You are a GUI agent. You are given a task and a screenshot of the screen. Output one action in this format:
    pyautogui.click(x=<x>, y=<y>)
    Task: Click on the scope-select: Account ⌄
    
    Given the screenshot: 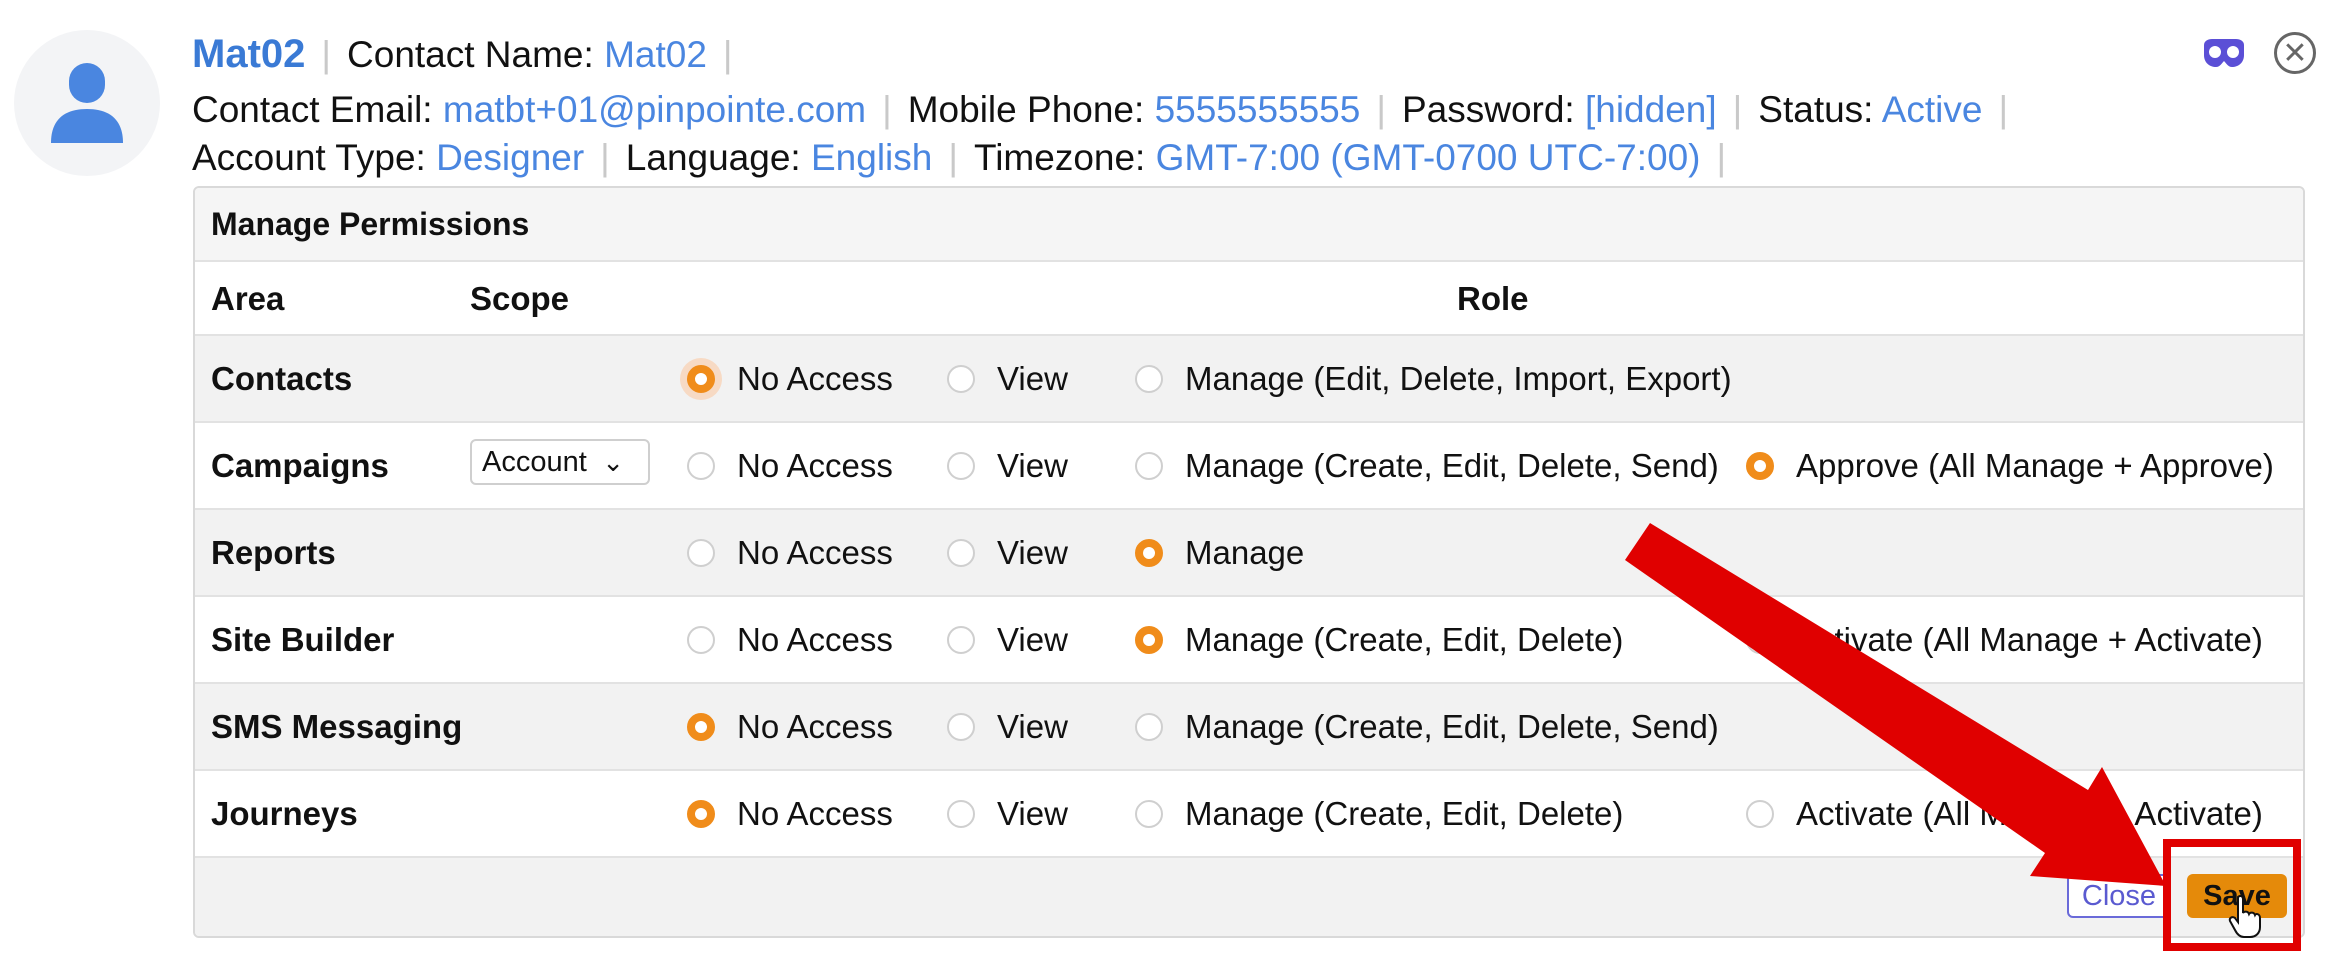 What is the action you would take?
    pyautogui.click(x=560, y=462)
    